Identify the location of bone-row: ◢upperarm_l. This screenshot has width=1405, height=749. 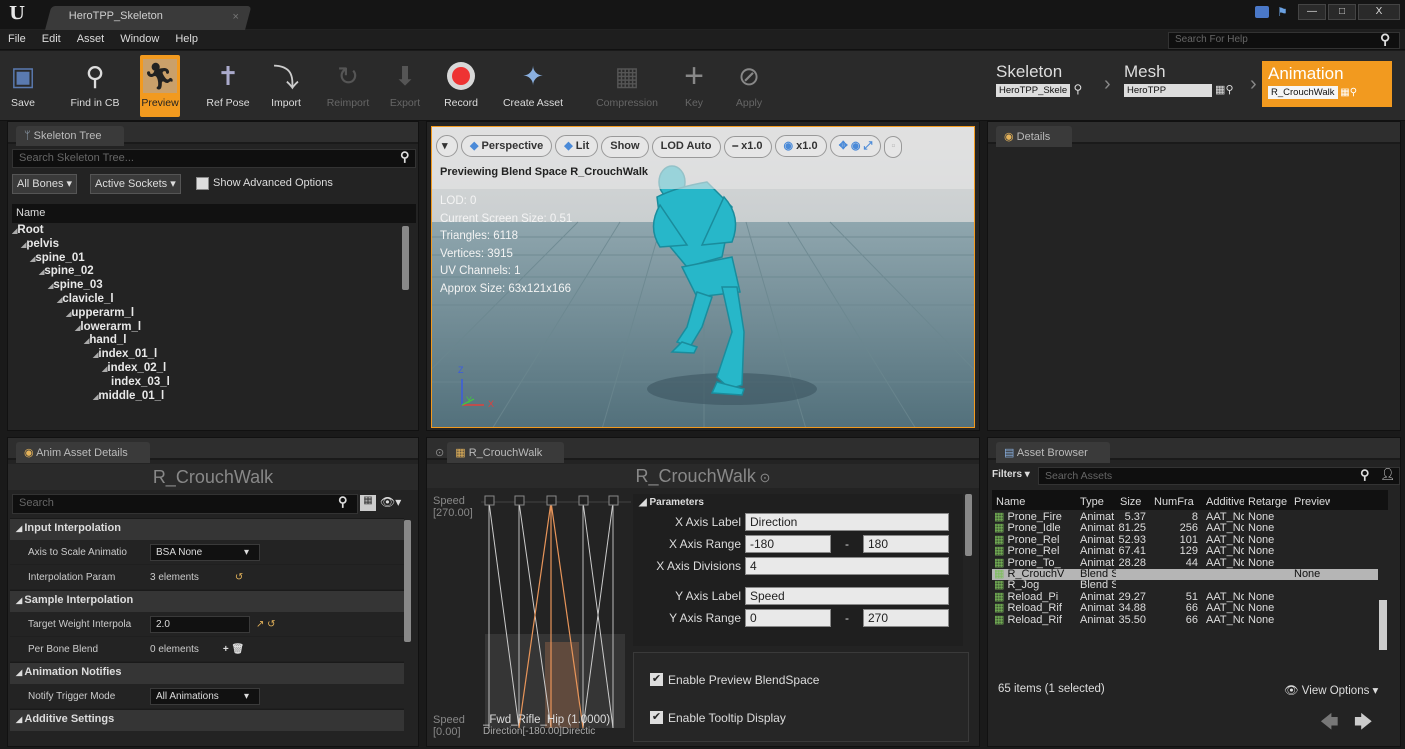
(207, 314).